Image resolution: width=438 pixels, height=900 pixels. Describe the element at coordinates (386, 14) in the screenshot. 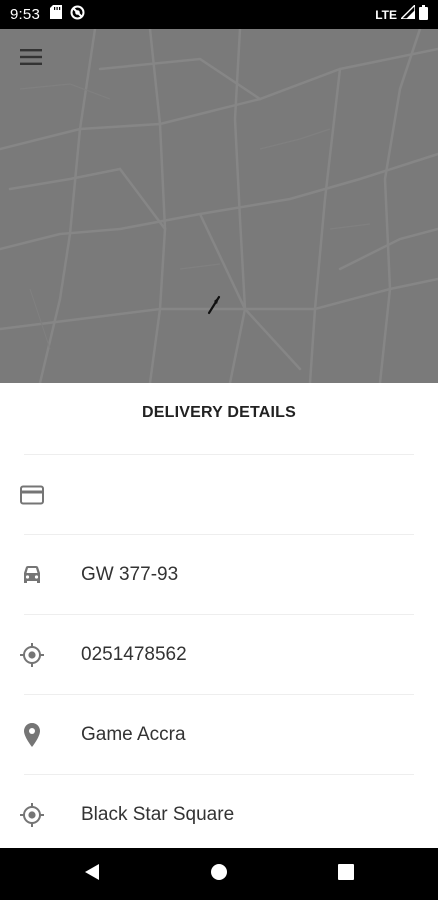

I see `network-type: LTE` at that location.